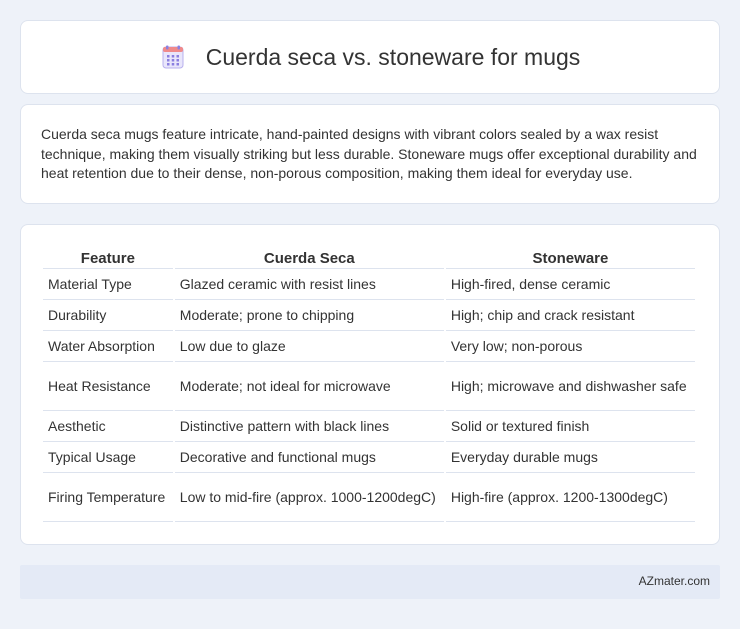 The height and width of the screenshot is (629, 740). Describe the element at coordinates (309, 346) in the screenshot. I see `cuerda-seca-cell: Low due to glaze` at that location.